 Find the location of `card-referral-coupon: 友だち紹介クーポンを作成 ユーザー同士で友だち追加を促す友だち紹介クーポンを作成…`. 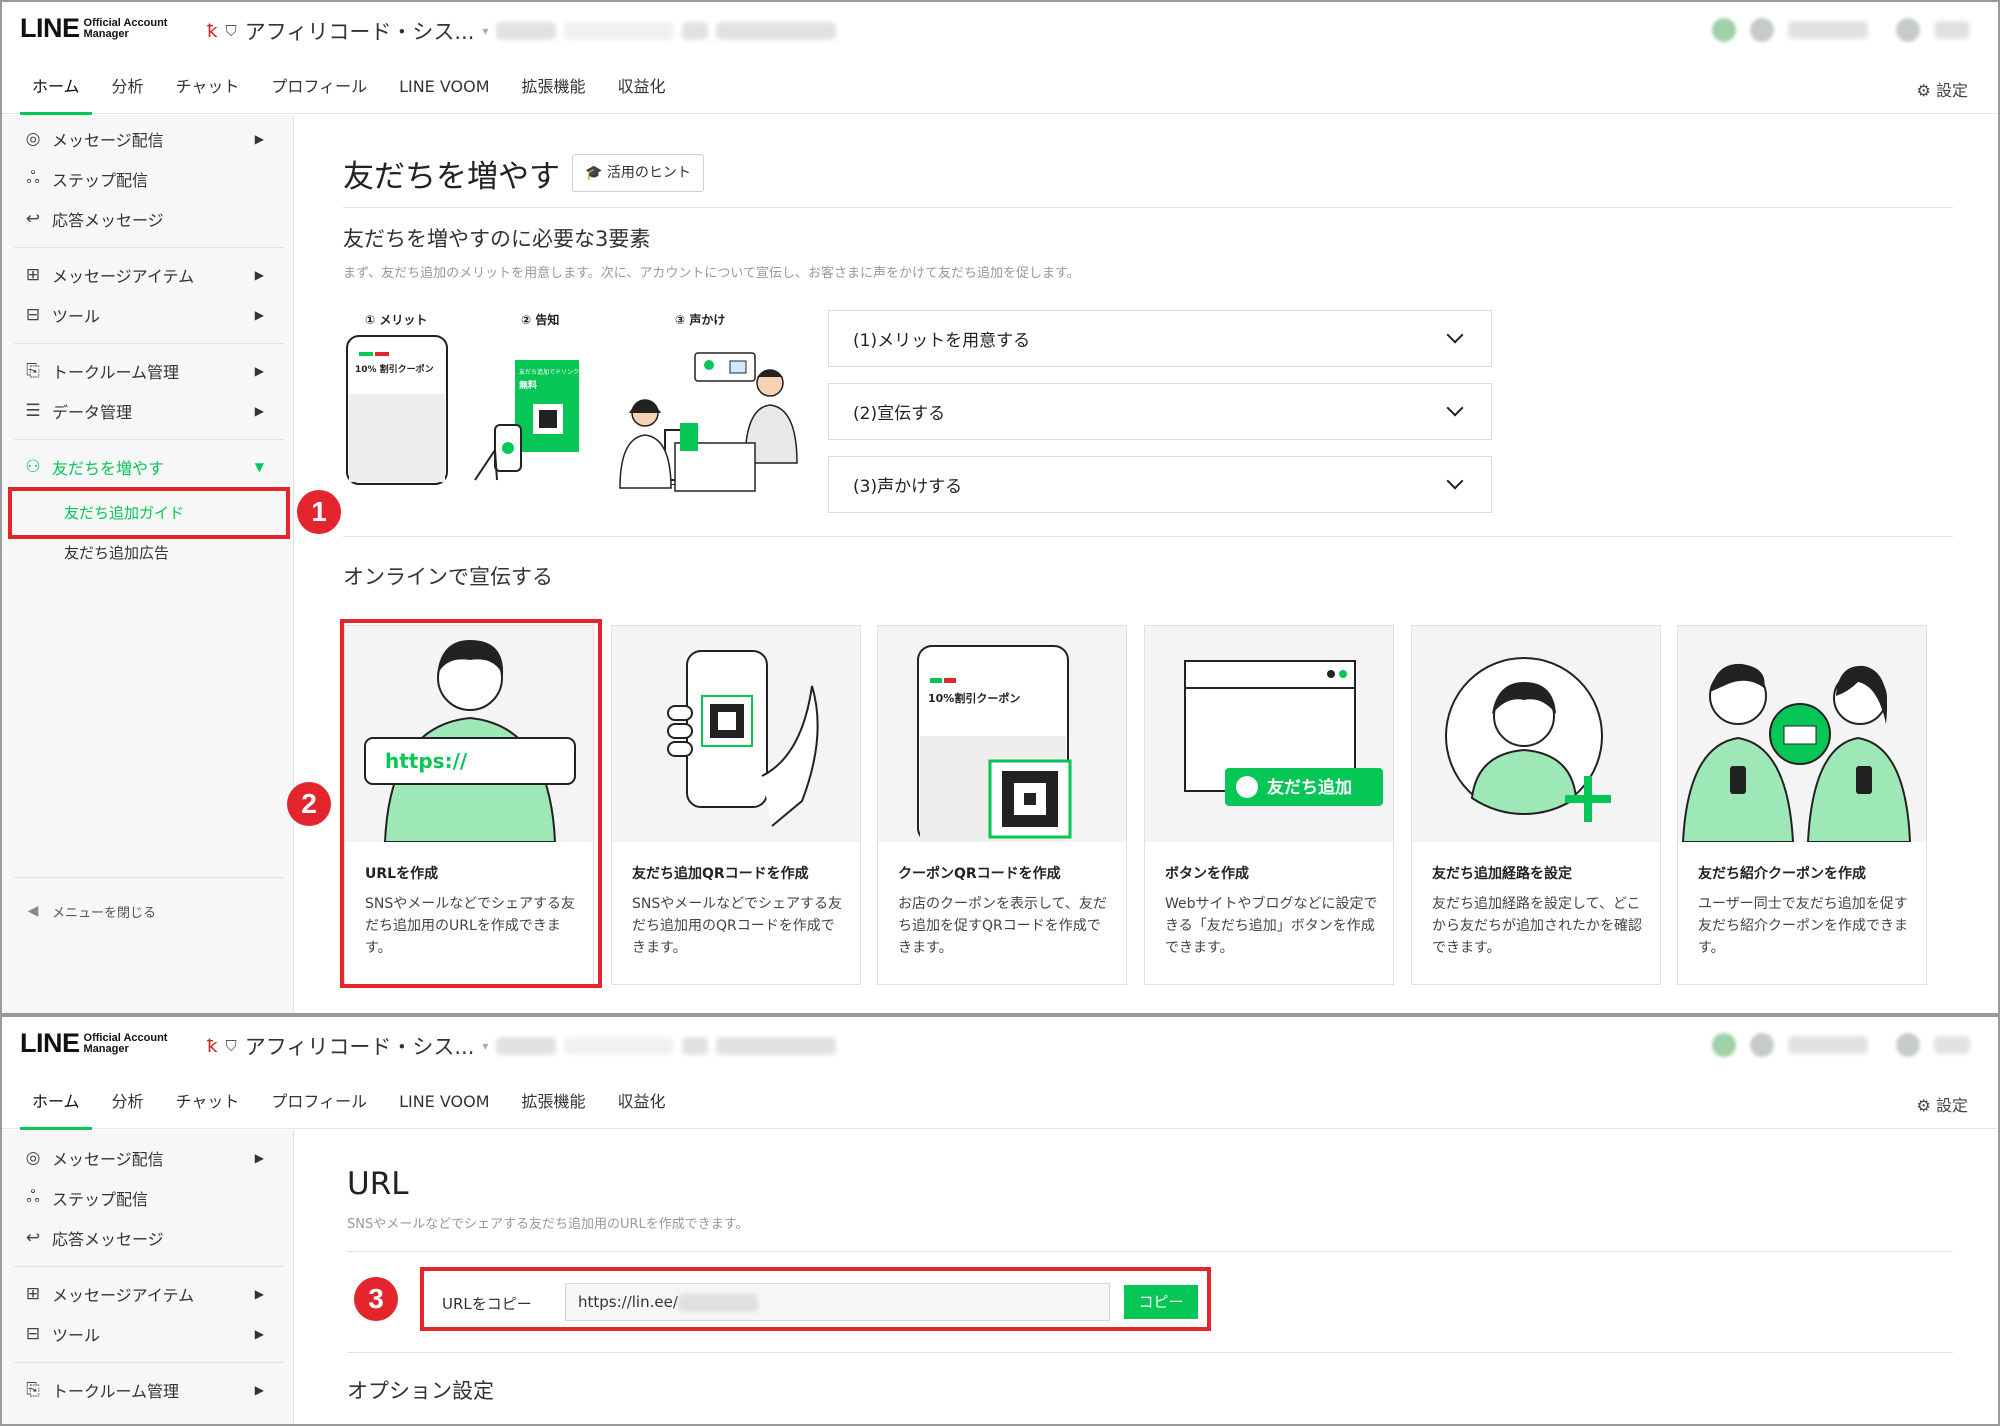

card-referral-coupon: 友だち紹介クーポンを作成 ユーザー同士で友だち追加を促す友だち紹介クーポンを作成… is located at coordinates (1802, 805).